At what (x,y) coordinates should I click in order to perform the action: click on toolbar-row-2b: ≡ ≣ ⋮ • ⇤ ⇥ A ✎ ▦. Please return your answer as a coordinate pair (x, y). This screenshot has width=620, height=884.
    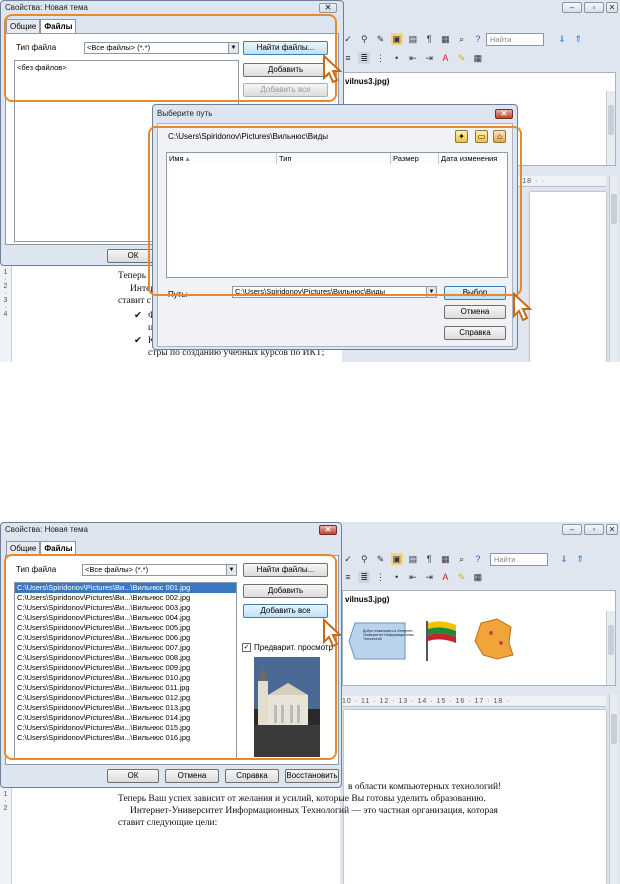
    Looking at the image, I should click on (479, 578).